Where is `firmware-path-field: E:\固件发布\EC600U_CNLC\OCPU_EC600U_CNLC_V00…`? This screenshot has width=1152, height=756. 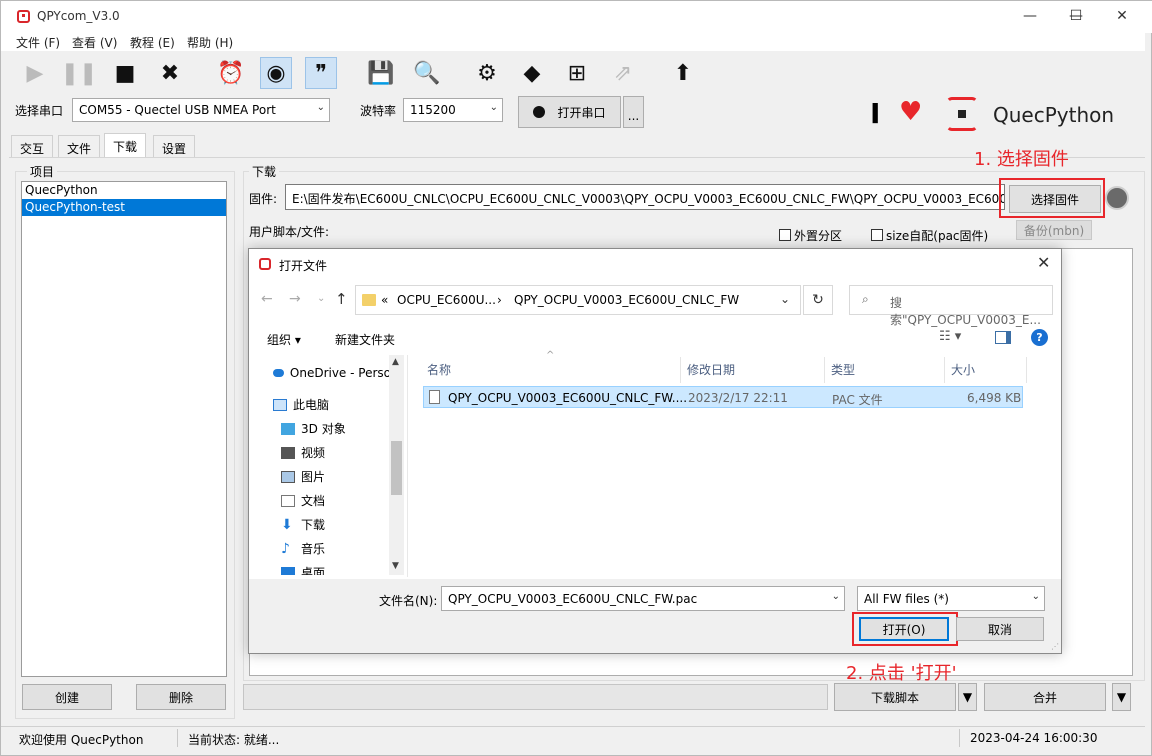
firmware-path-field: E:\固件发布\EC600U_CNLC\OCPU_EC600U_CNLC_V00… is located at coordinates (645, 197).